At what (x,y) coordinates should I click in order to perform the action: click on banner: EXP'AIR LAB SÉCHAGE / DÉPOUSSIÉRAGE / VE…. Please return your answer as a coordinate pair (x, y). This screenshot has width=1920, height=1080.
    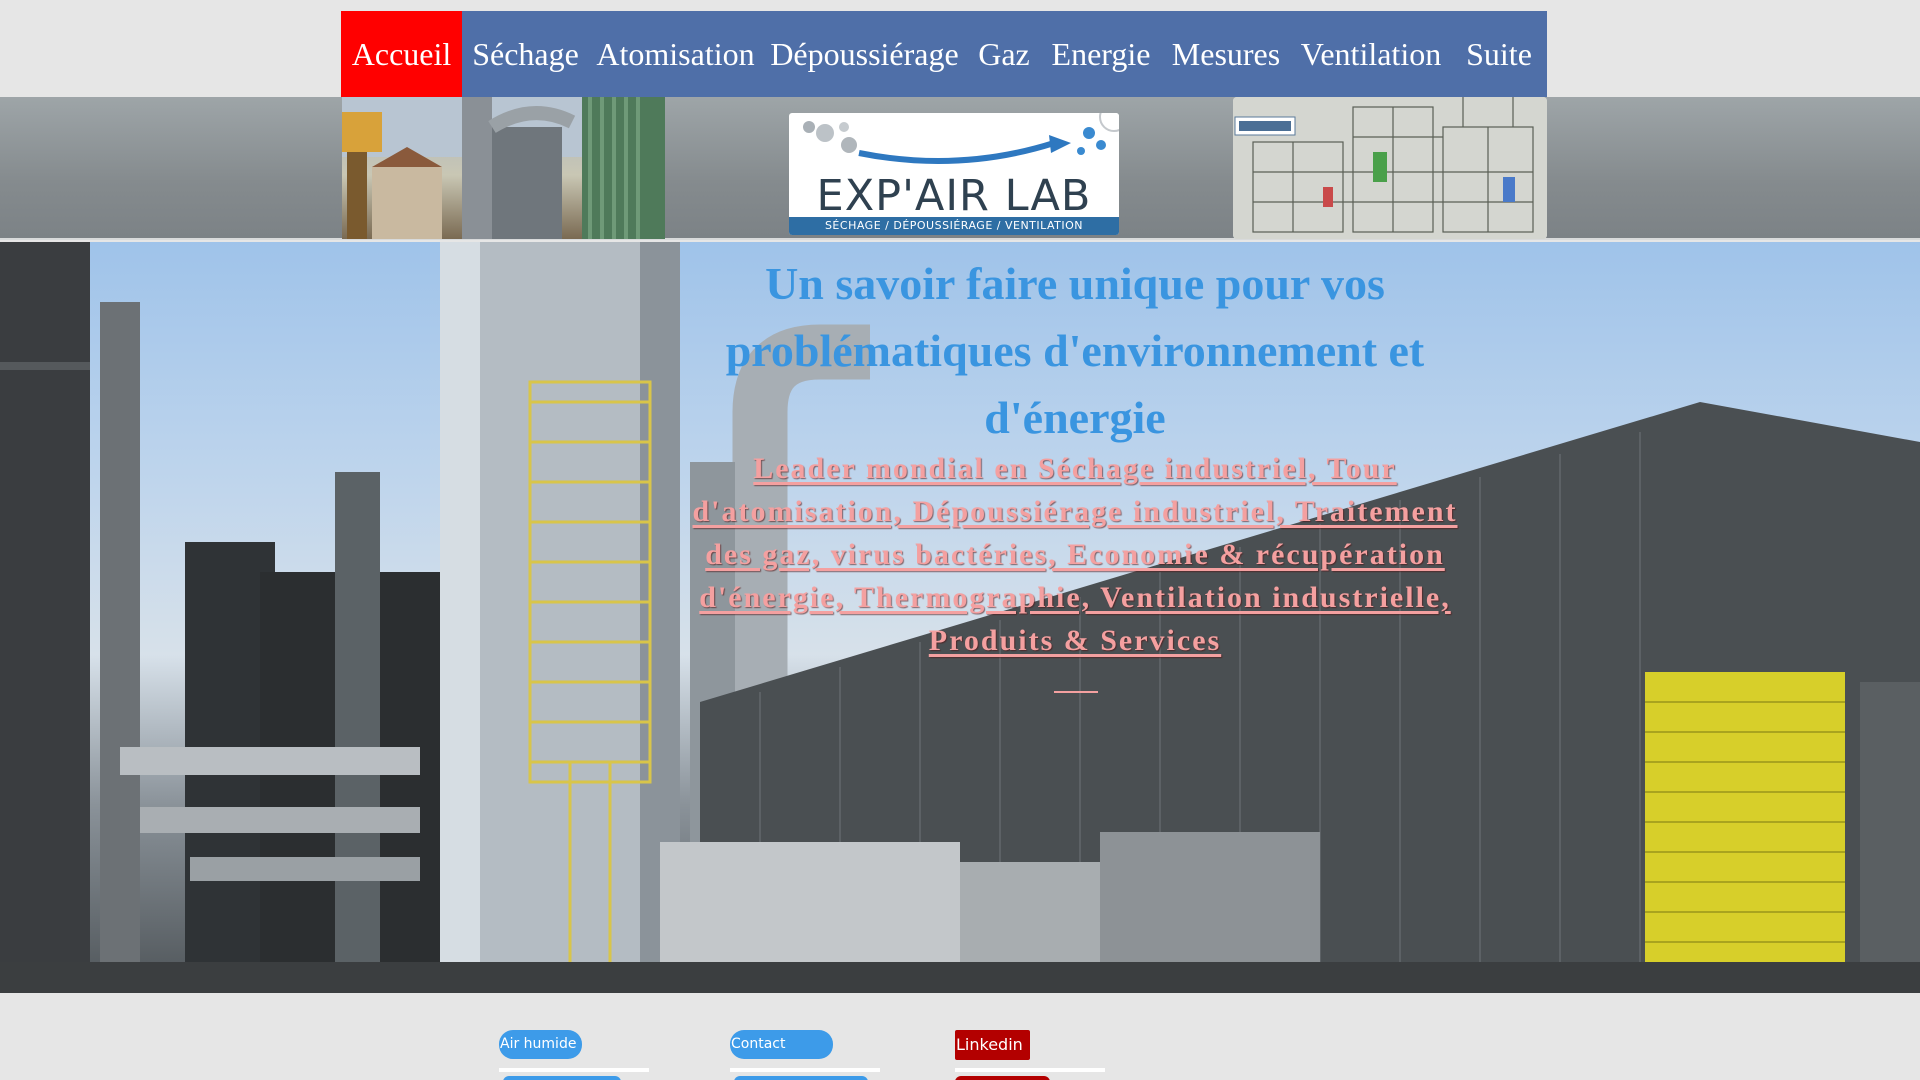
    Looking at the image, I should click on (960, 168).